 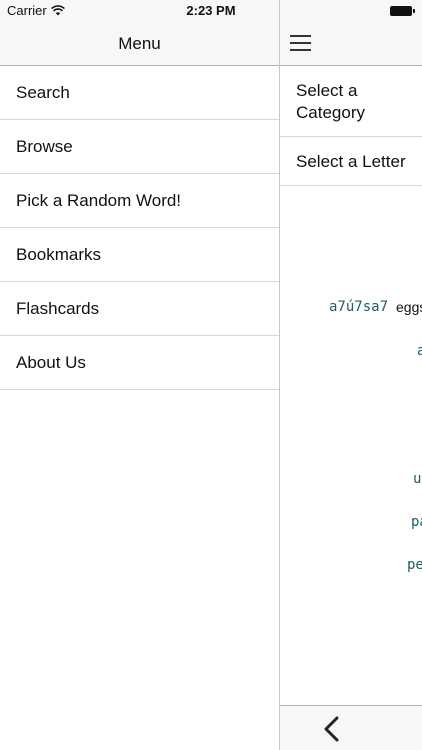 I want to click on menu-title: Menu, so click(x=139, y=43).